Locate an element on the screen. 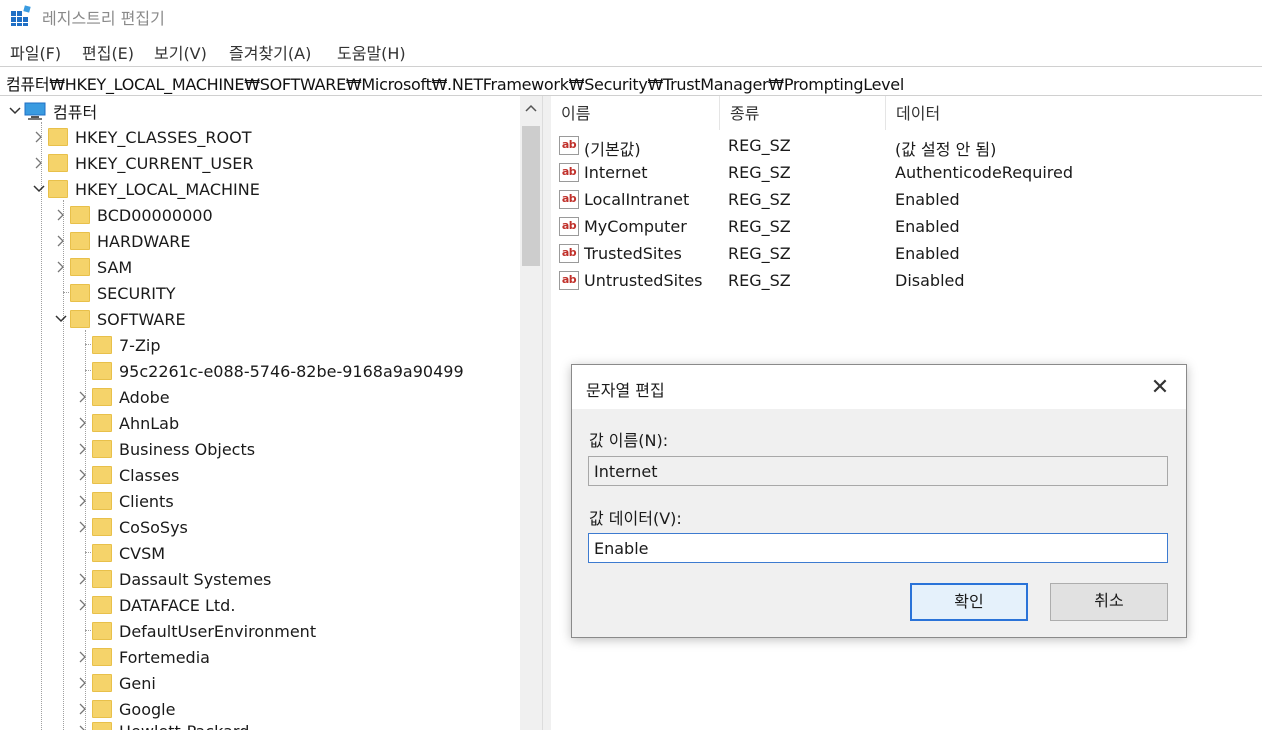 This screenshot has height=730, width=1264. tree-item-hkey-local-machine: HKEY_LOCAL_MACHINE is located at coordinates (145, 189).